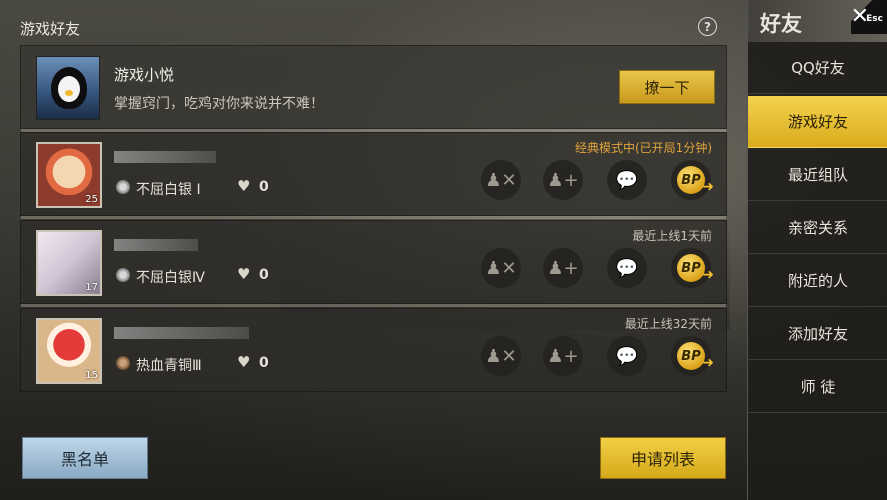 This screenshot has height=500, width=887. I want to click on bot-card: 游戏小悦 掌握窍门，吃鸡对你来说并不难！ 撩一下, so click(373, 88).